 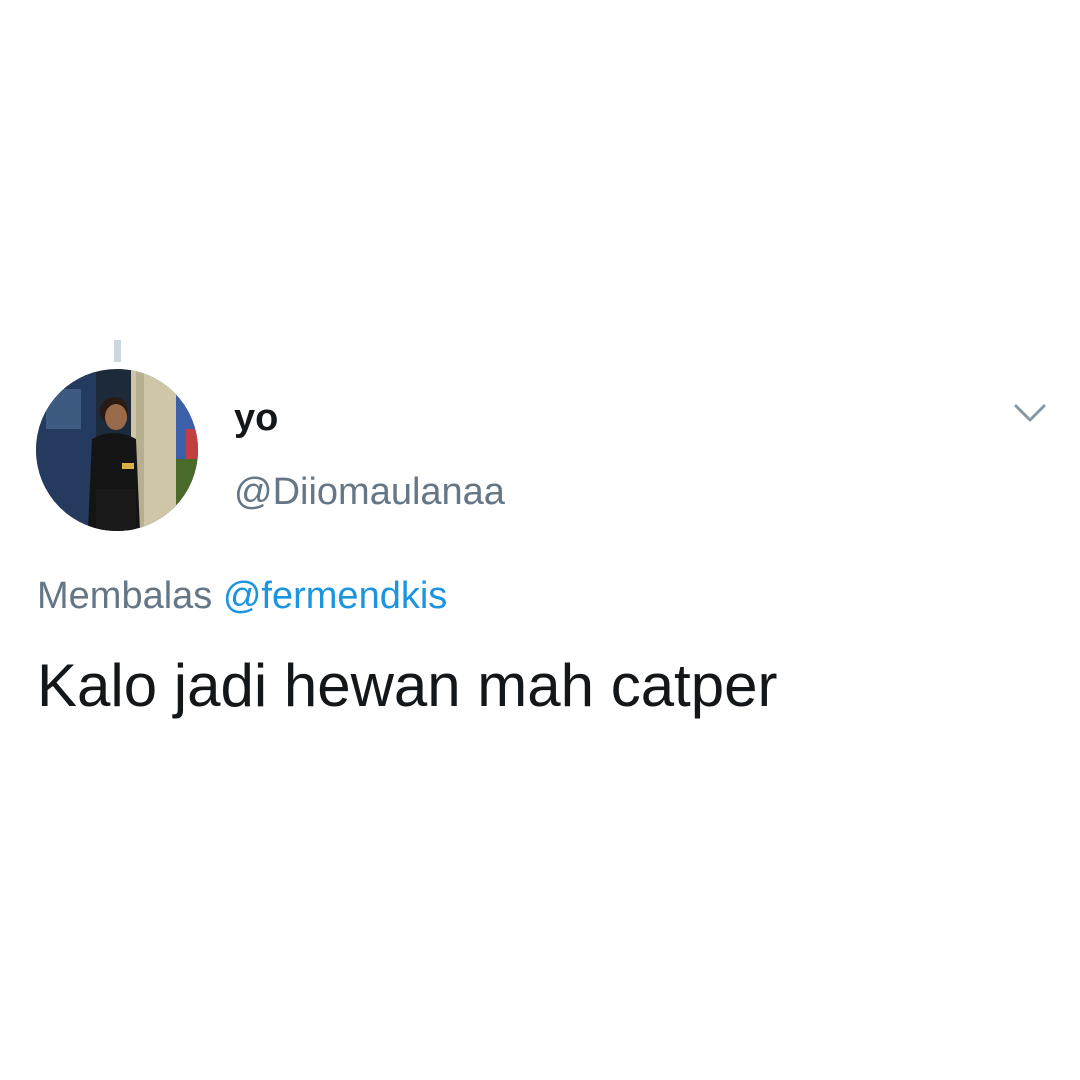 I want to click on chevron-down-icon, so click(x=1030, y=413).